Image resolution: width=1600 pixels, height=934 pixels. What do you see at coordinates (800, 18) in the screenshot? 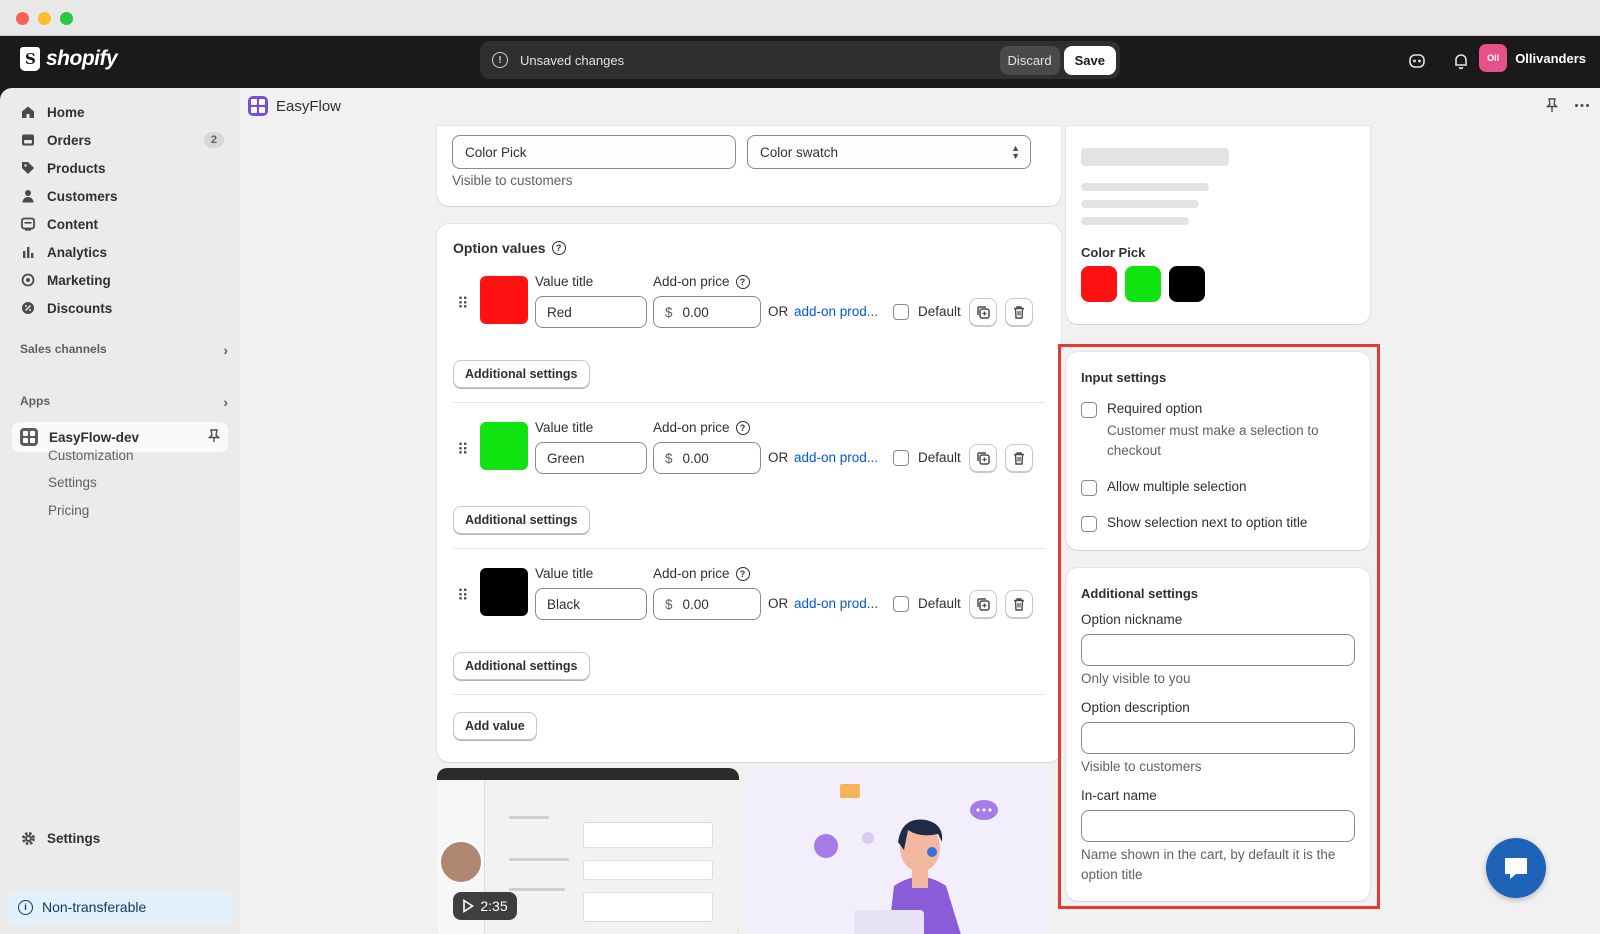
I see `window-titlebar` at bounding box center [800, 18].